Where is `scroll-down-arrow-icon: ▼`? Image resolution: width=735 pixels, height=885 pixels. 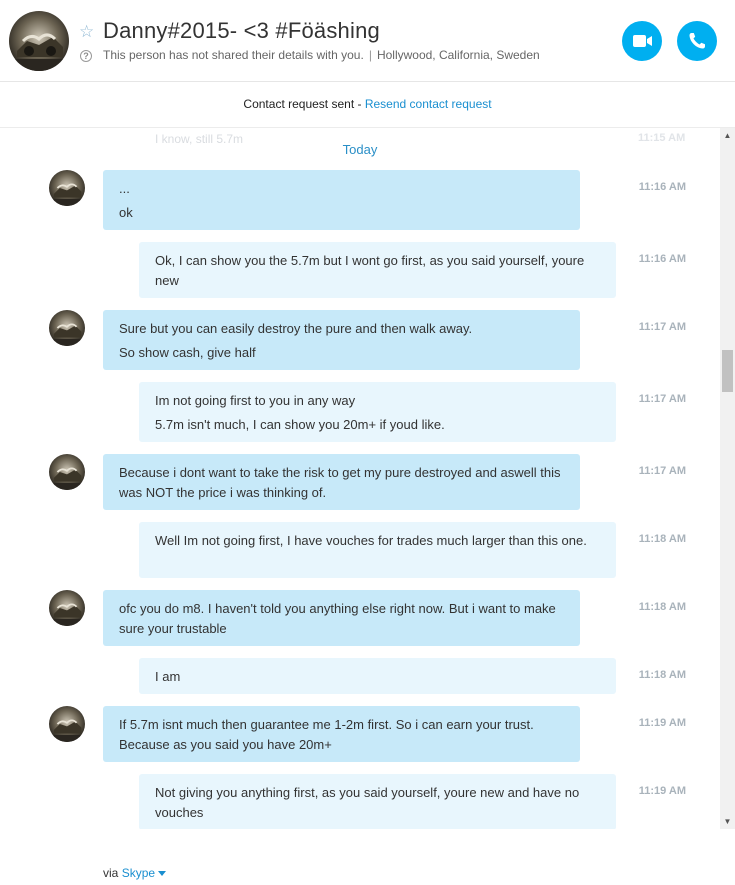 scroll-down-arrow-icon: ▼ is located at coordinates (727, 821).